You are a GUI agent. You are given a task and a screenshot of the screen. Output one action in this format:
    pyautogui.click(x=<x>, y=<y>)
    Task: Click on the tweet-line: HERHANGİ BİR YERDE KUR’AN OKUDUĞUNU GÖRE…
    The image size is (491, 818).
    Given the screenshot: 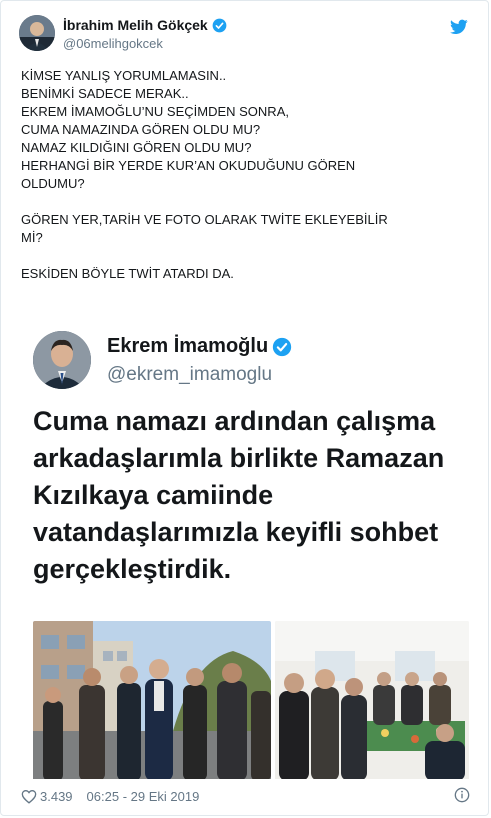 What is the action you would take?
    pyautogui.click(x=188, y=165)
    